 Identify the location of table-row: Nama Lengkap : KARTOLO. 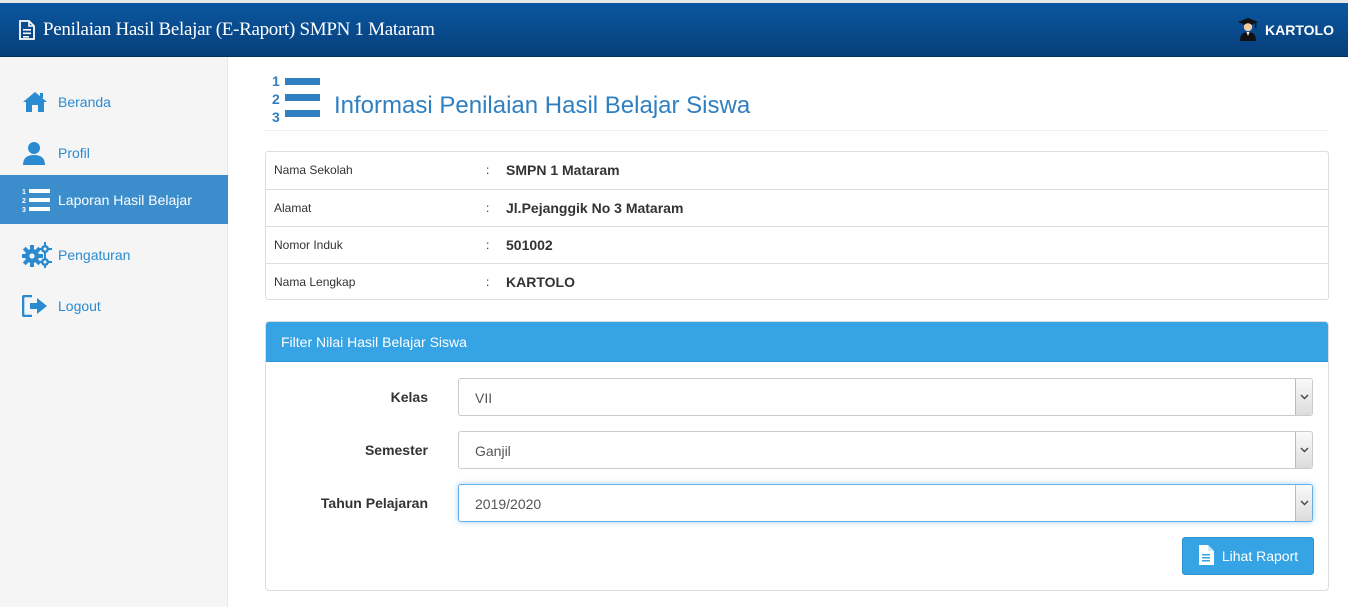
(797, 281).